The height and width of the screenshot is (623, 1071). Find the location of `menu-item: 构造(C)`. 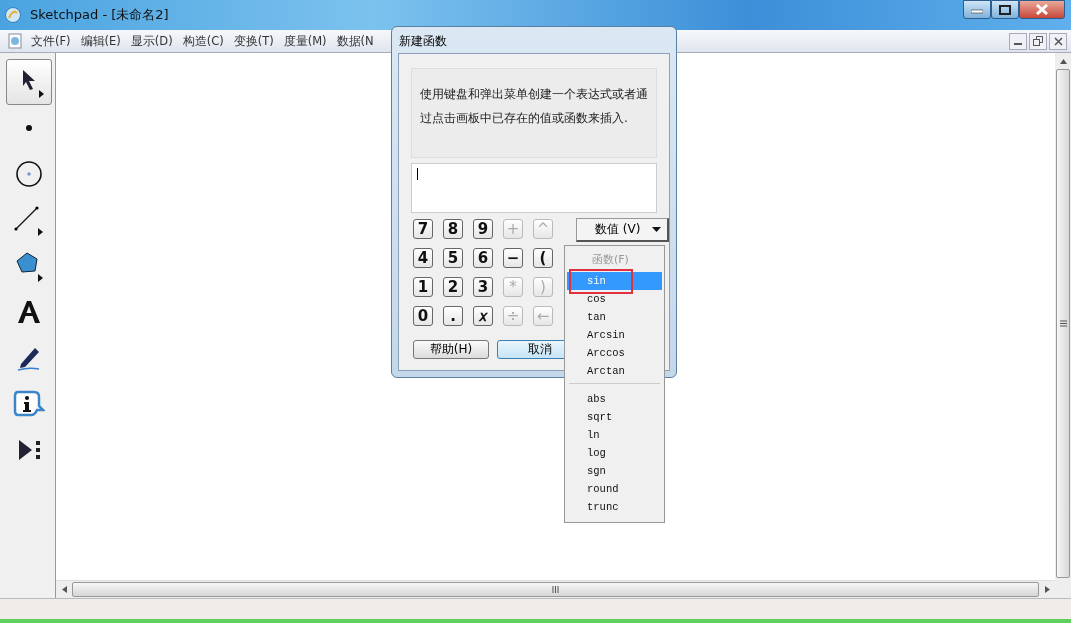

menu-item: 构造(C) is located at coordinates (203, 41).